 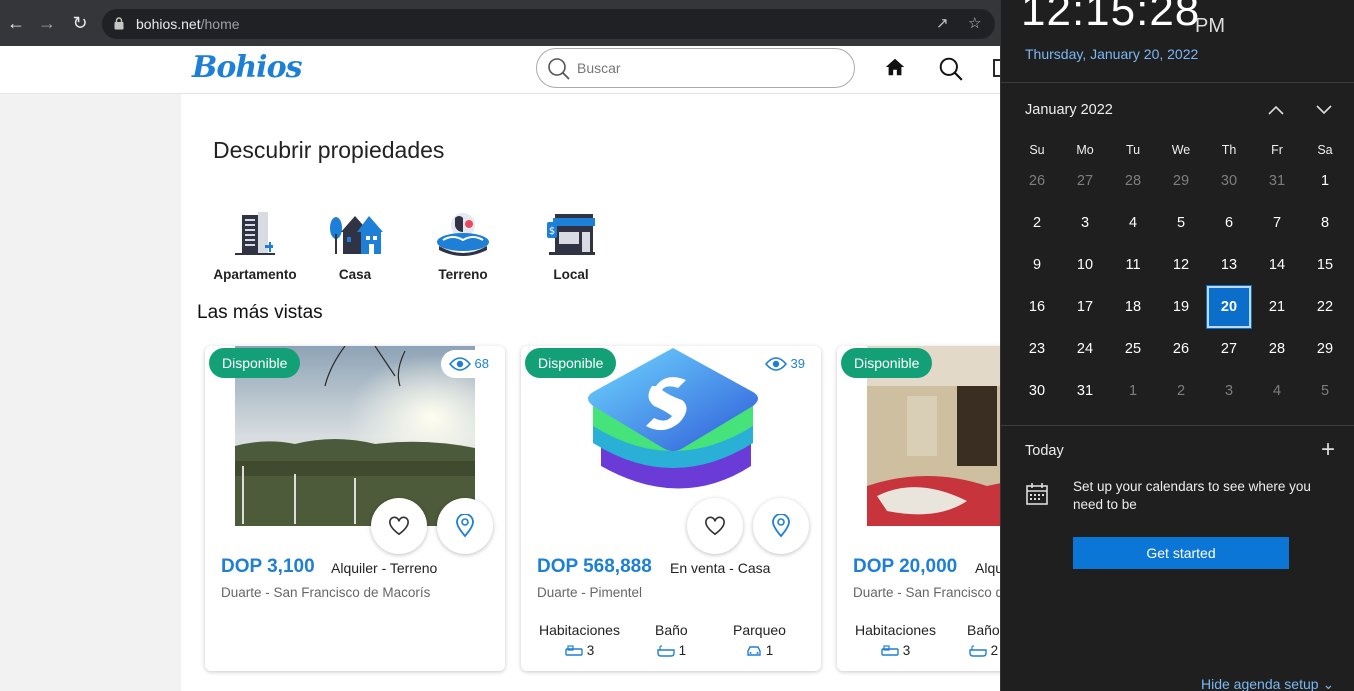 What do you see at coordinates (1324, 110) in the screenshot?
I see `chevron-down-icon` at bounding box center [1324, 110].